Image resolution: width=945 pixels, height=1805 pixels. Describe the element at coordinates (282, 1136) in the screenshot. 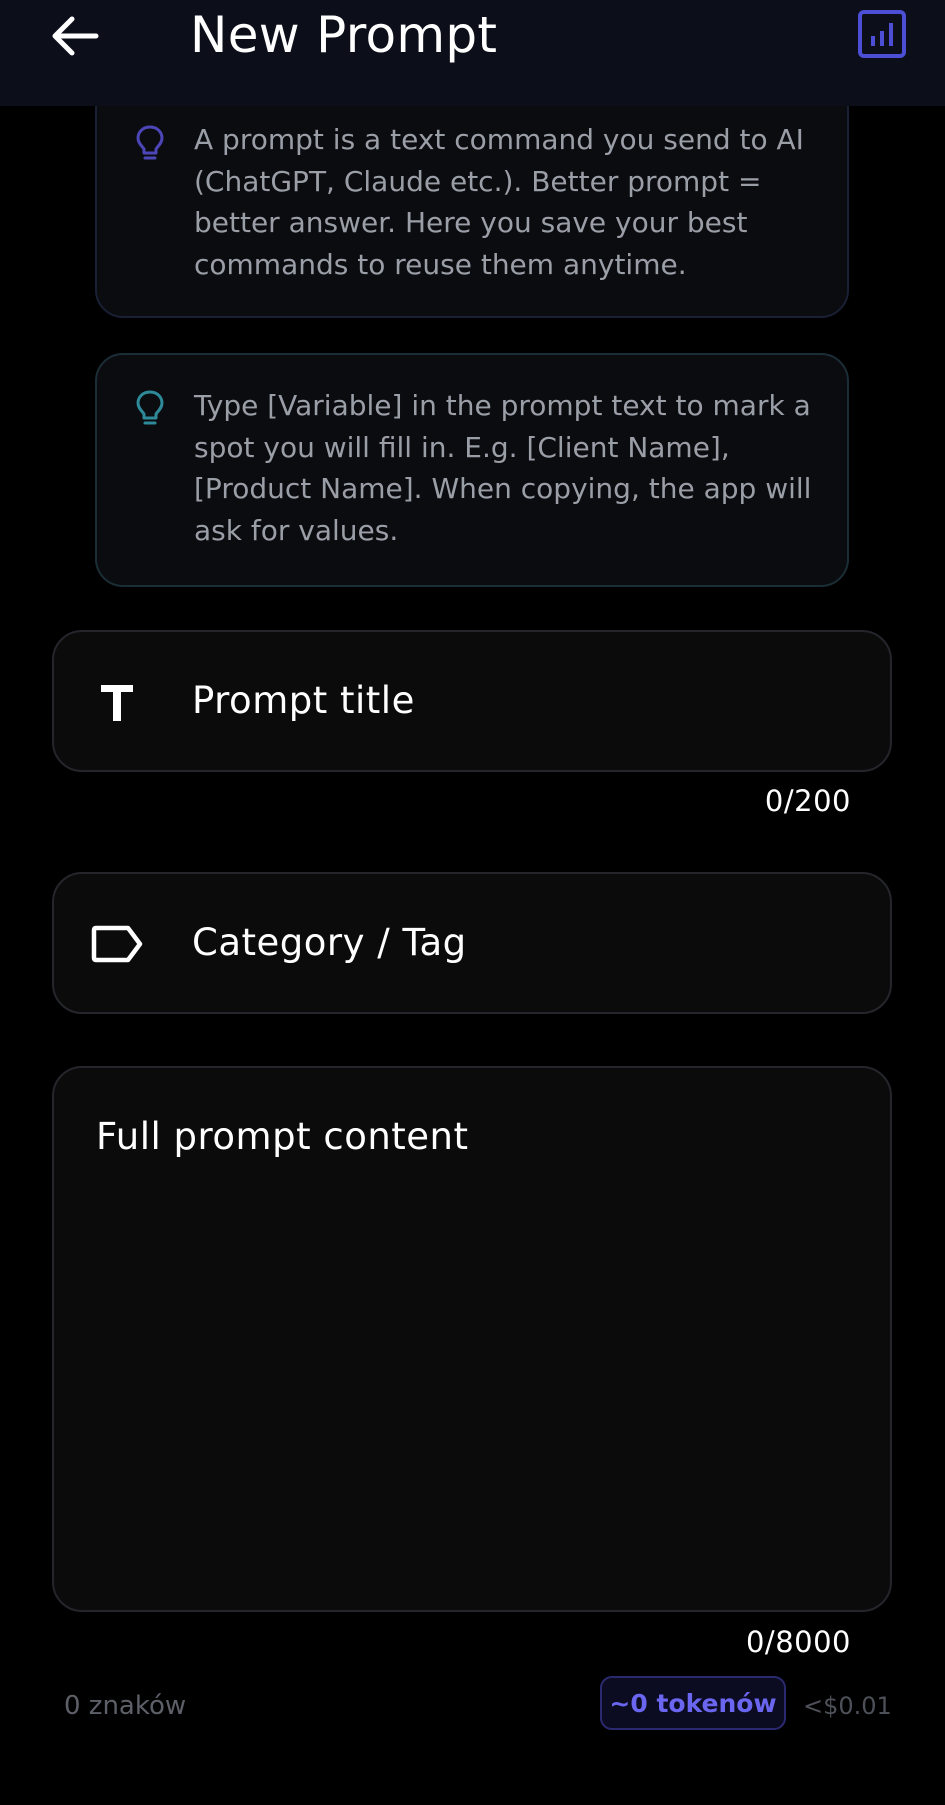

I see `prompt-content-placeholder: Full prompt content` at that location.